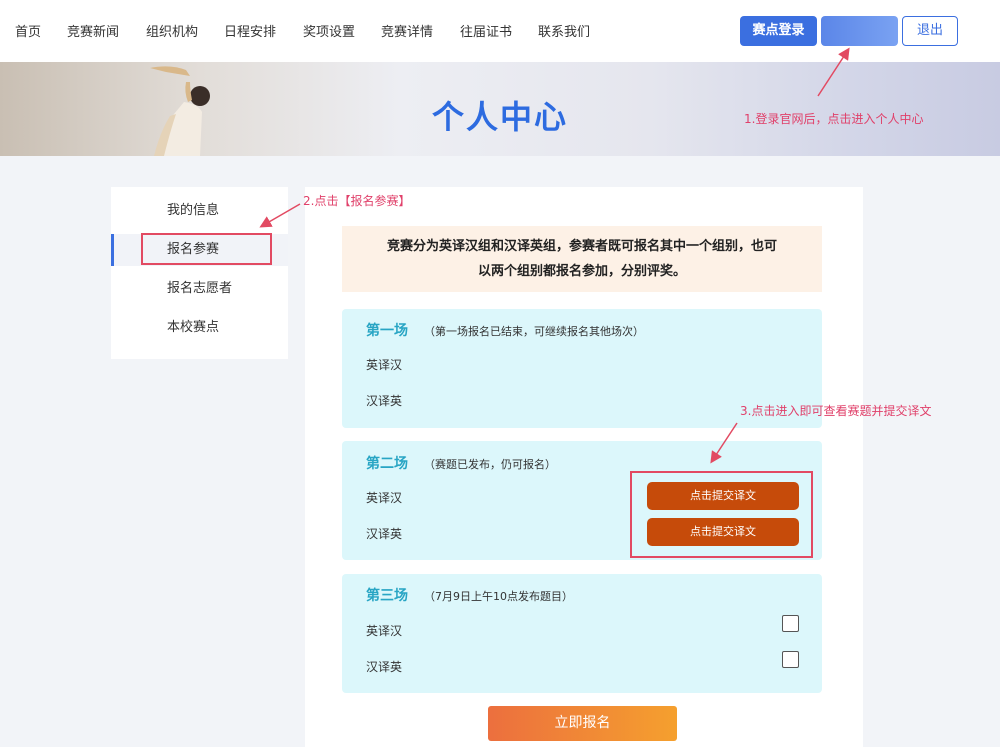  Describe the element at coordinates (534, 331) in the screenshot. I see `session-note: （第一场报名已结束，可继续报名其他场次）` at that location.